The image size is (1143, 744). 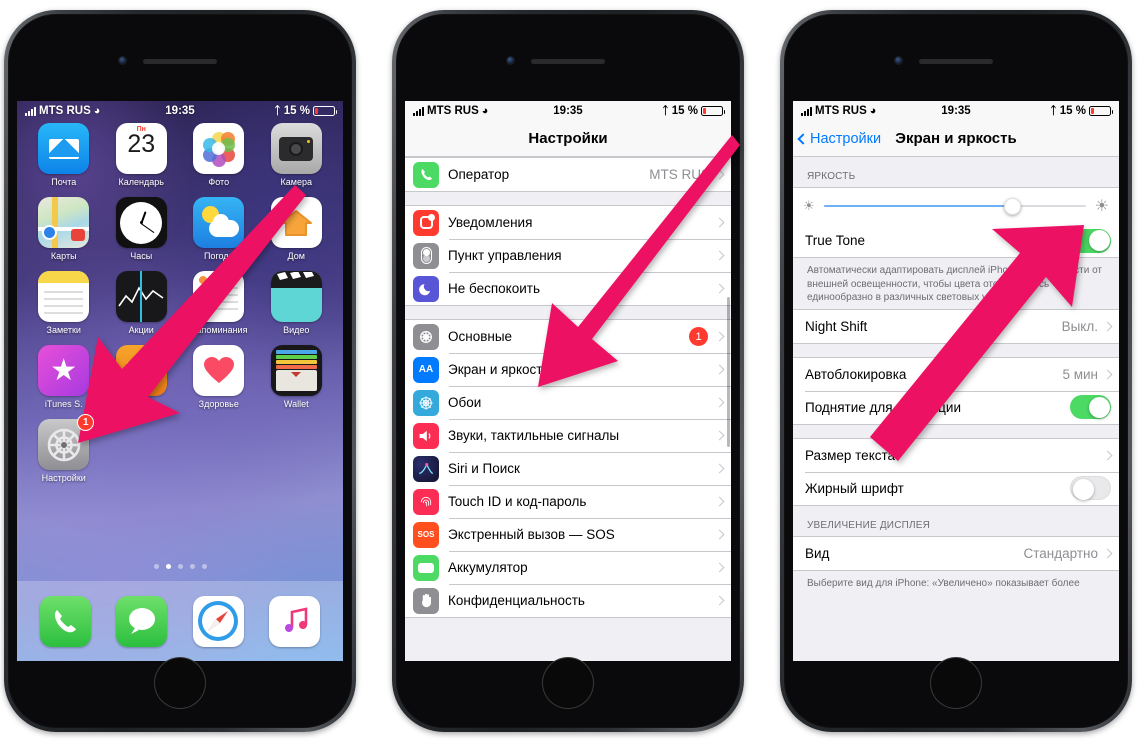 I want to click on app-clock: Часы, so click(x=142, y=229).